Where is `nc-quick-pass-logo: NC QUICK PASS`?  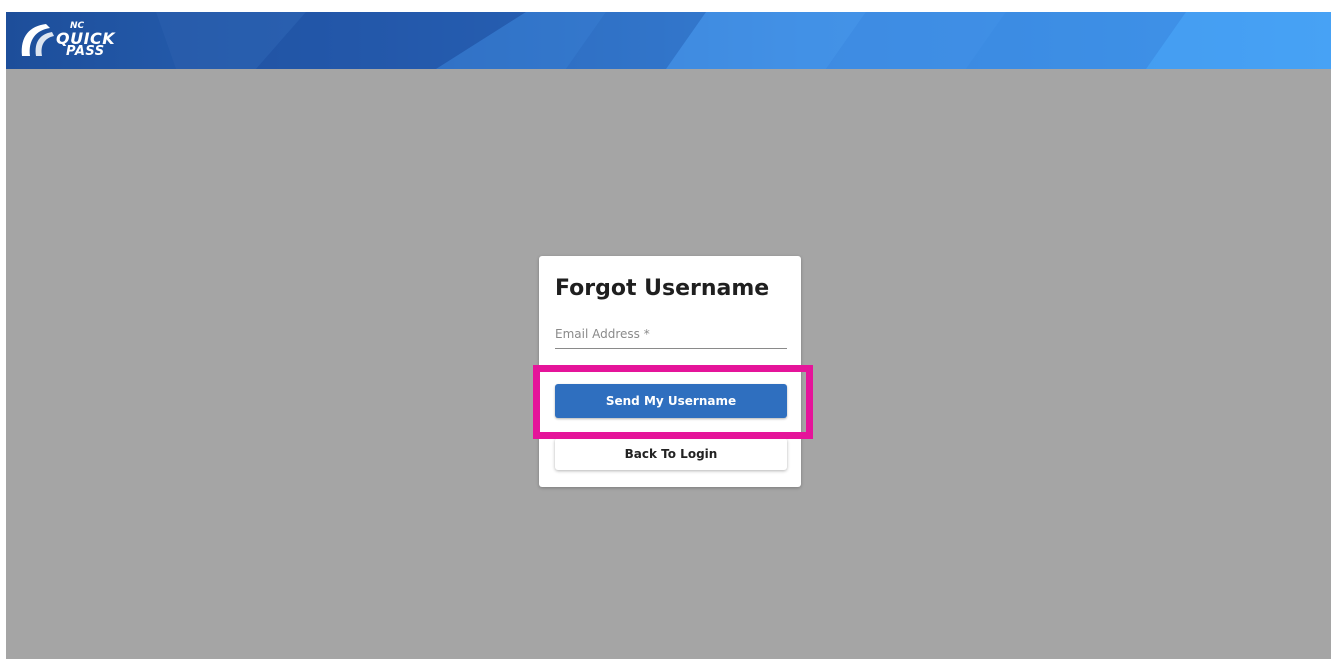
nc-quick-pass-logo: NC QUICK PASS is located at coordinates (81, 40).